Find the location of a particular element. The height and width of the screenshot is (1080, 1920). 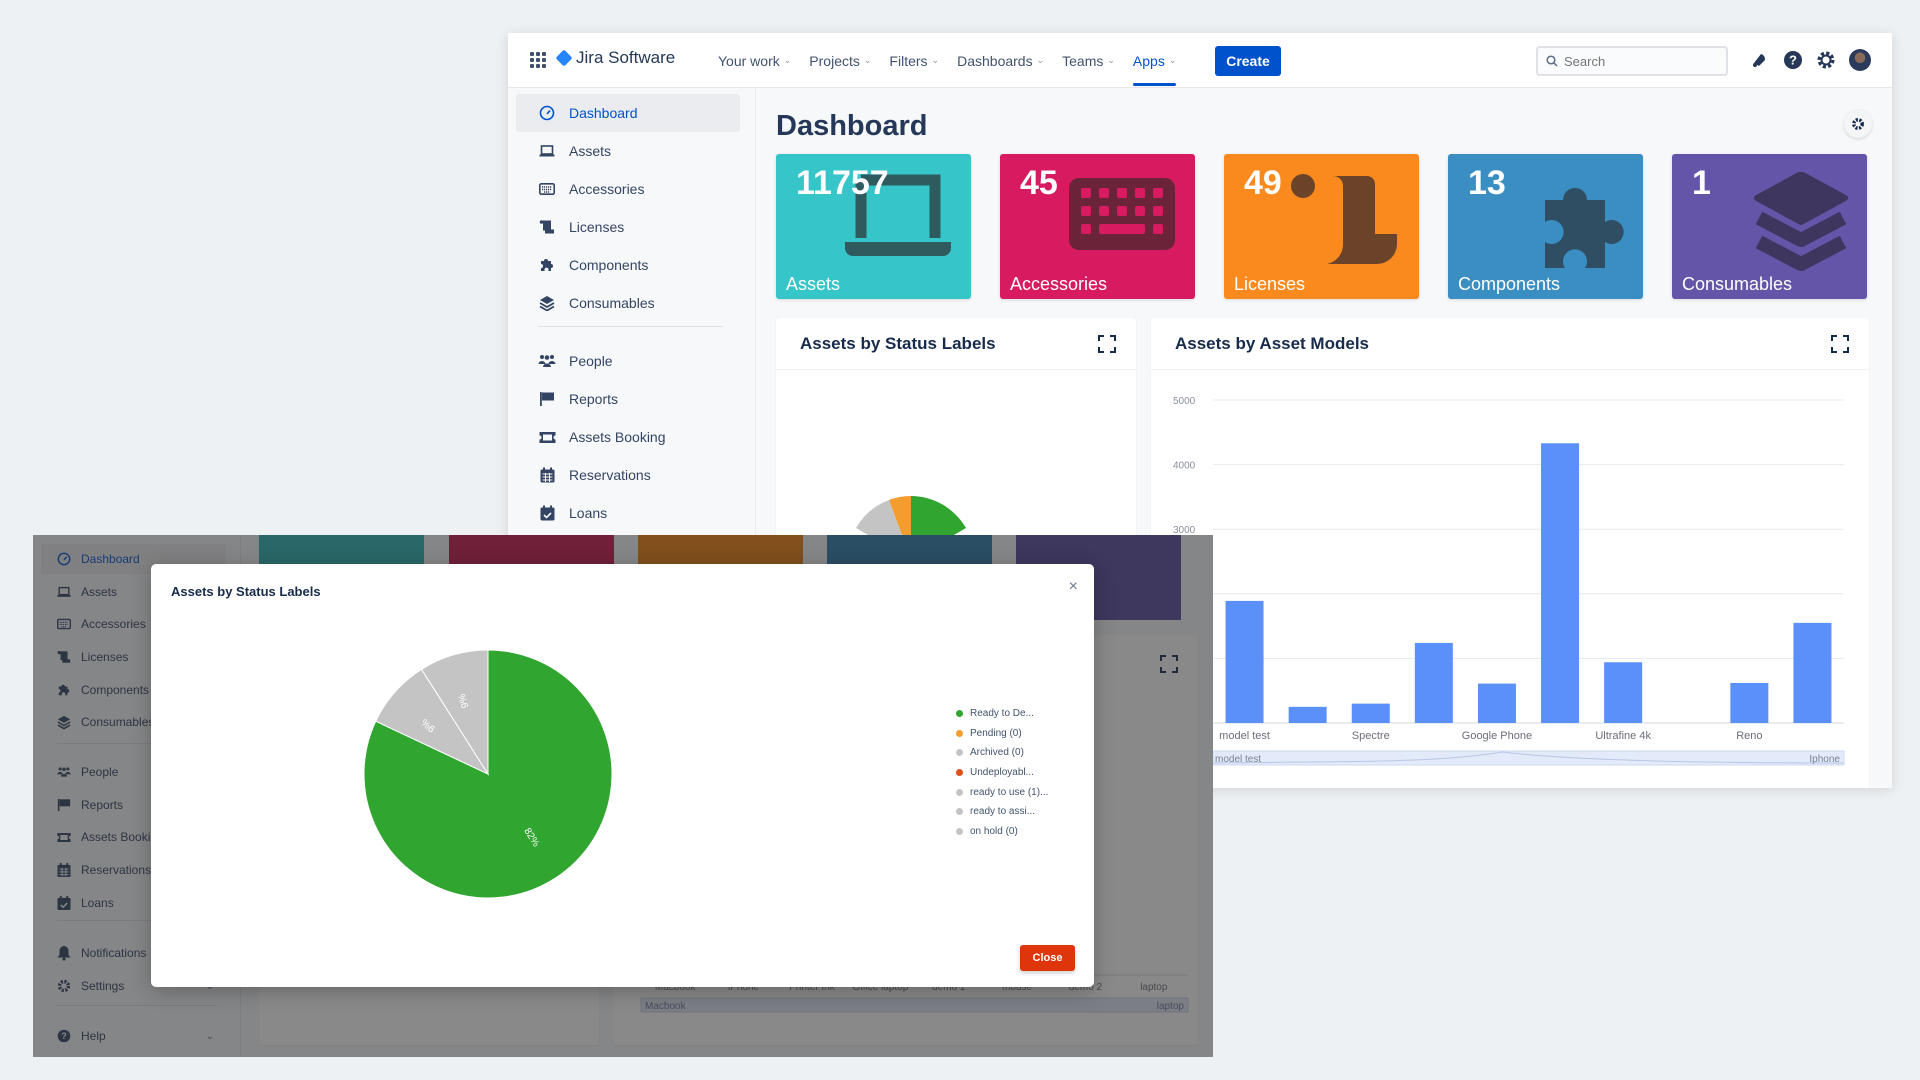

puzzle-icon is located at coordinates (547, 265).